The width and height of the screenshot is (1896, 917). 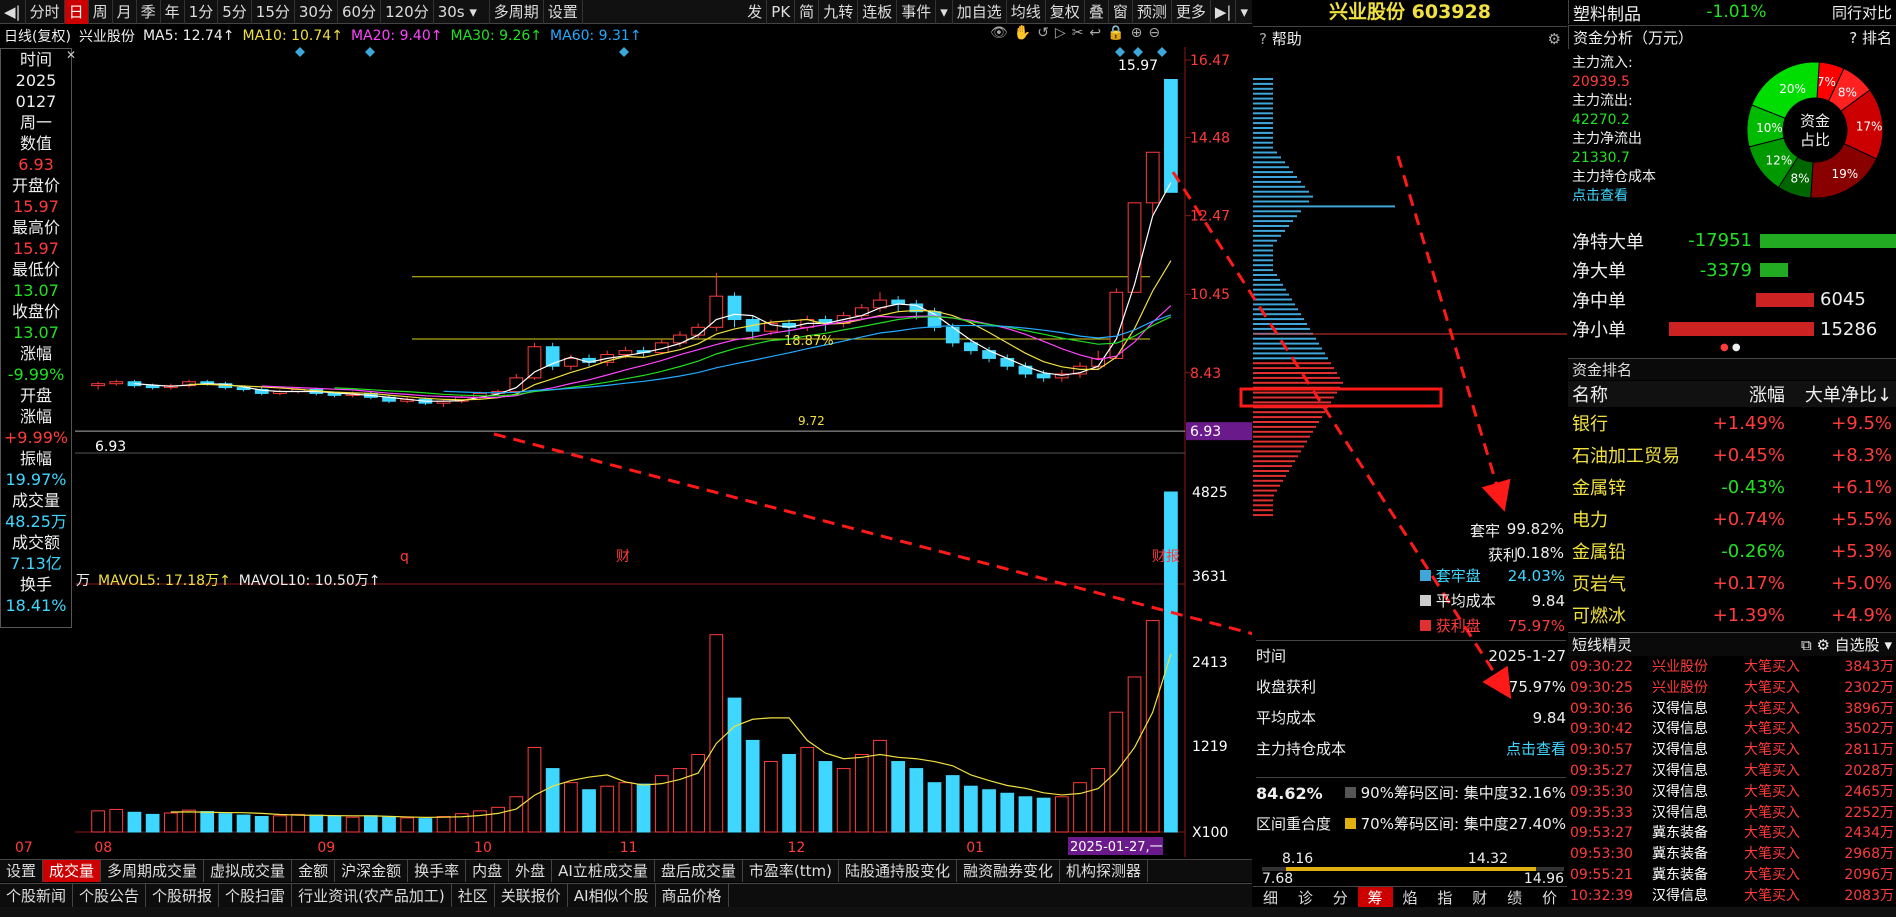 What do you see at coordinates (1410, 897) in the screenshot?
I see `chip-tab: 焰` at bounding box center [1410, 897].